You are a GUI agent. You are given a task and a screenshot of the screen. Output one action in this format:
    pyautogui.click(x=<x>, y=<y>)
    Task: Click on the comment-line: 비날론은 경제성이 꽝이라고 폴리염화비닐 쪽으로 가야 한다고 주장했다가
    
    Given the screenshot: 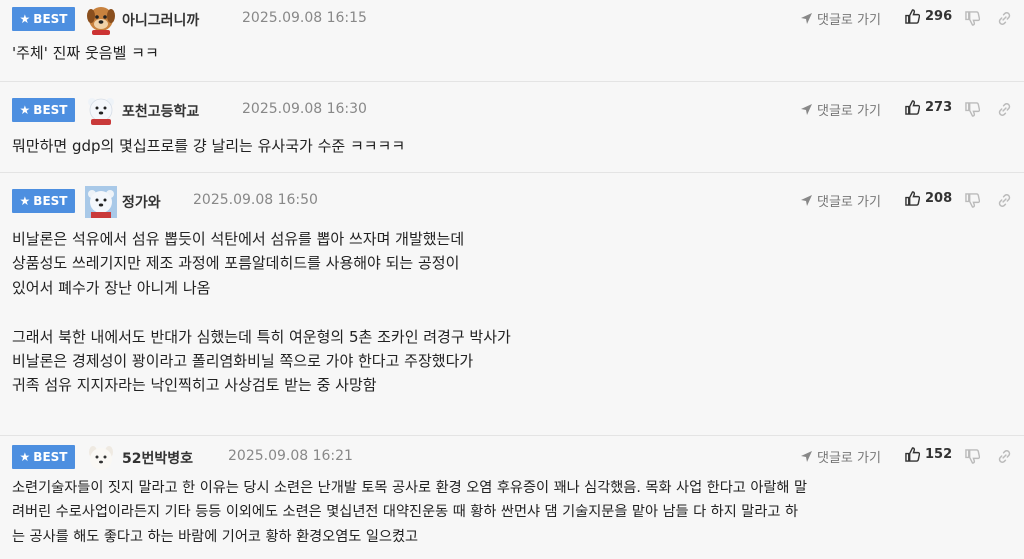 What is the action you would take?
    pyautogui.click(x=243, y=361)
    